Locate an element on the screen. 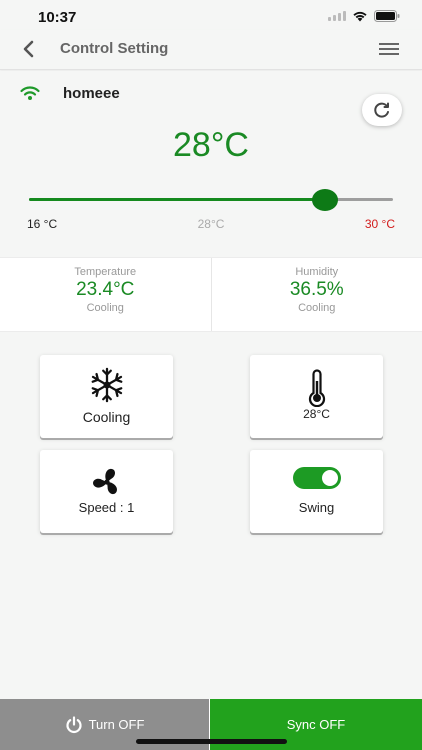 The width and height of the screenshot is (422, 750). mode-card: Cooling is located at coordinates (106, 396).